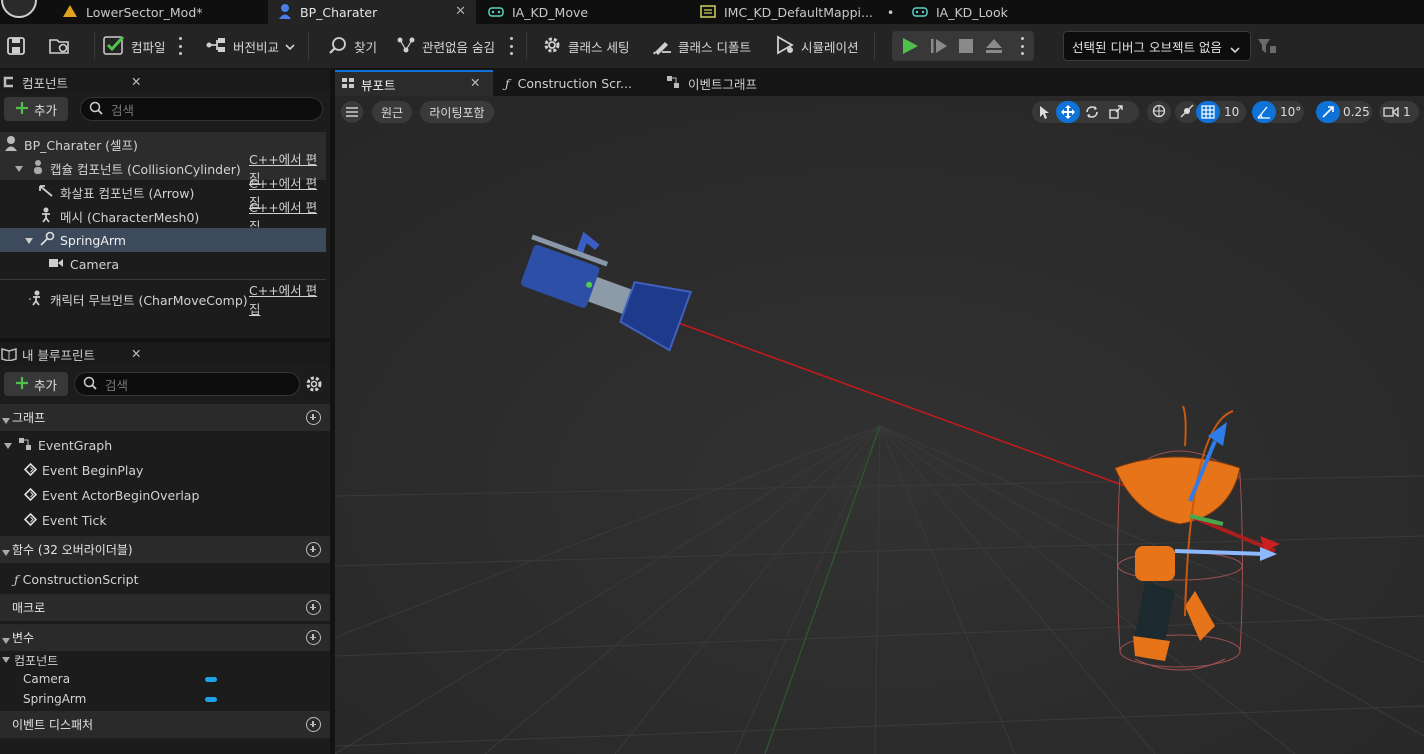  Describe the element at coordinates (939, 47) in the screenshot. I see `frame-skip-icon` at that location.